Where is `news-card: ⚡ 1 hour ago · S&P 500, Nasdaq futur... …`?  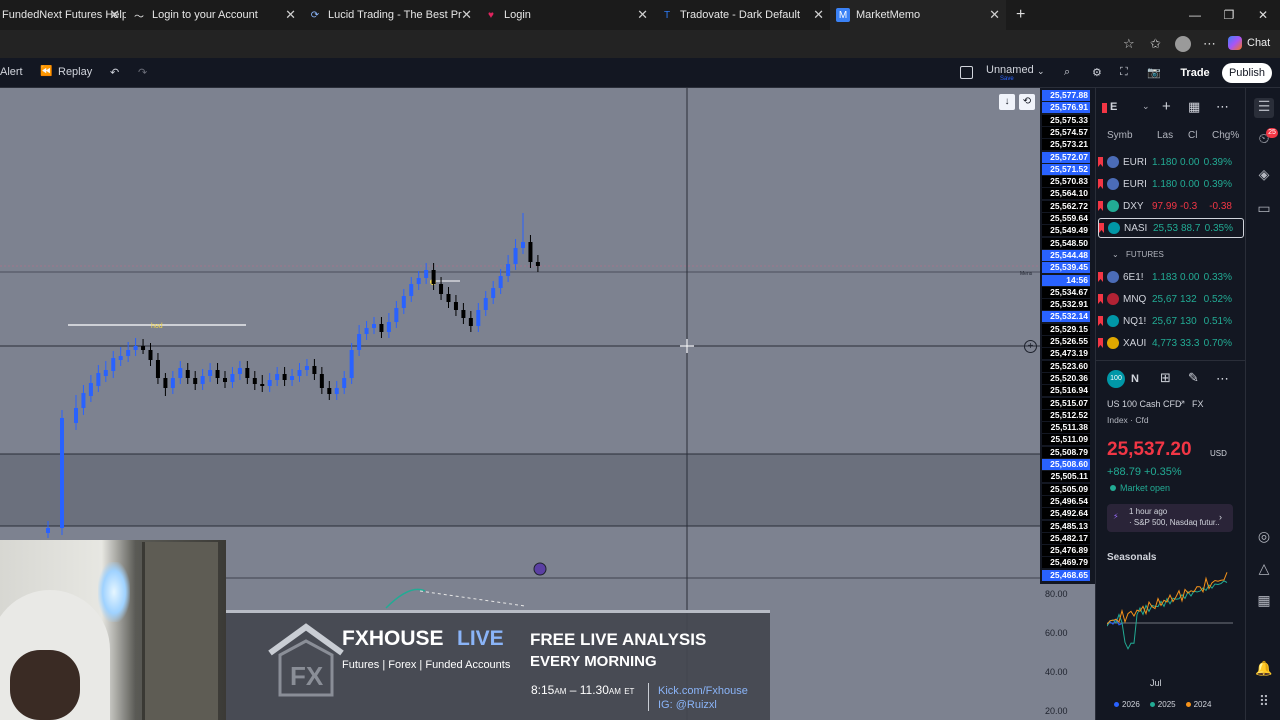 news-card: ⚡ 1 hour ago · S&P 500, Nasdaq futur... … is located at coordinates (1170, 518).